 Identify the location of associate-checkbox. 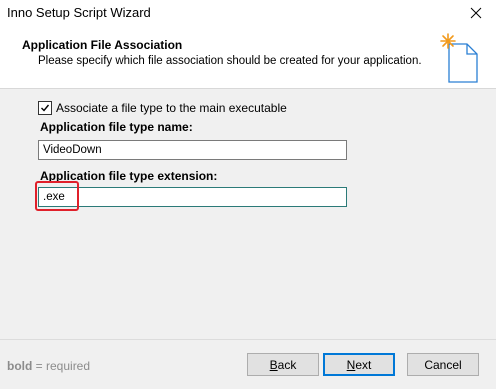
(45, 108).